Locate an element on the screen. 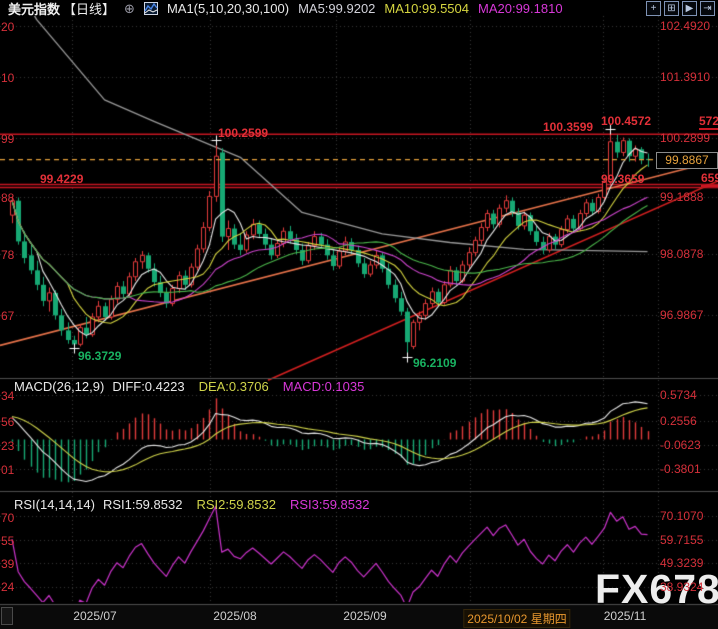 Image resolution: width=718 pixels, height=629 pixels. ma5-value: MA5:99.9202 is located at coordinates (337, 8).